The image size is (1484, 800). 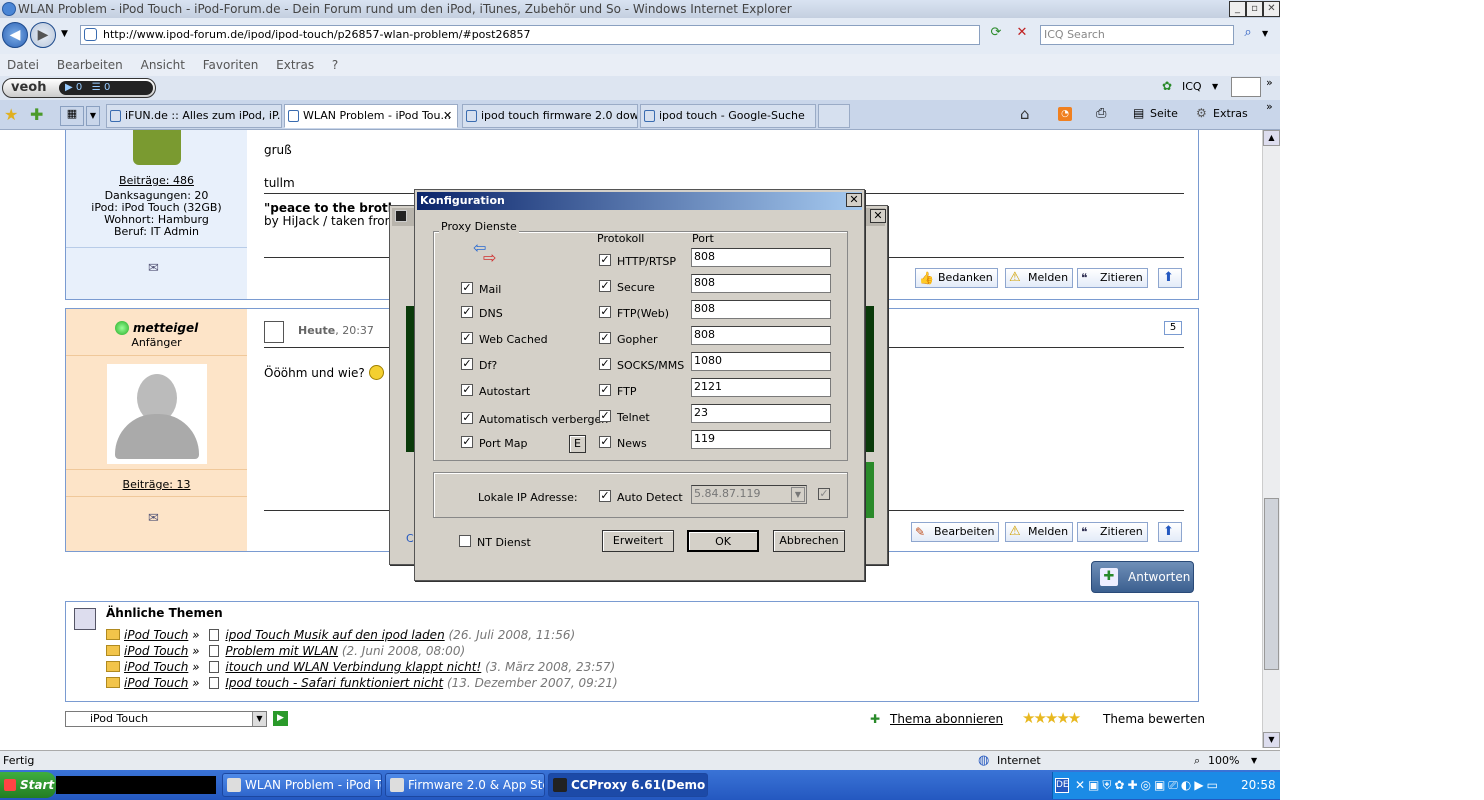 What do you see at coordinates (23, 65) in the screenshot?
I see `menu-datei: Datei` at bounding box center [23, 65].